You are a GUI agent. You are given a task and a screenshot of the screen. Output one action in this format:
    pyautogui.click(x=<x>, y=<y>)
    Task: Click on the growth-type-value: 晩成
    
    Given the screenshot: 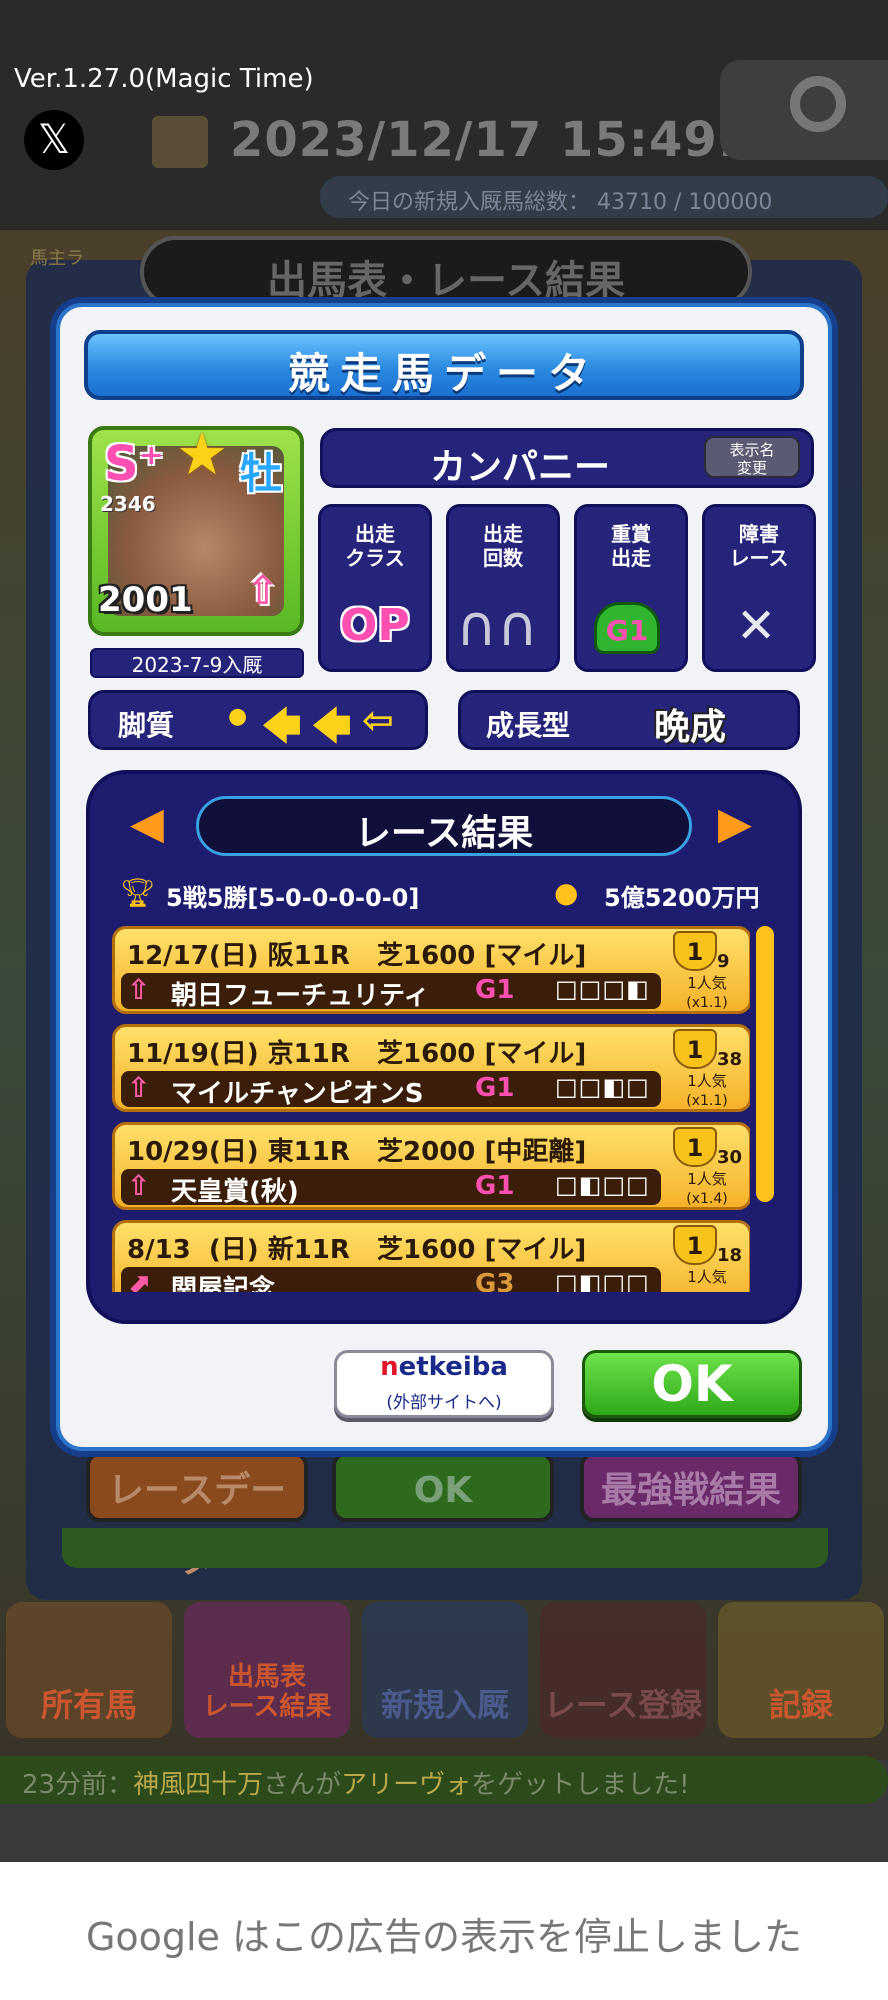 What is the action you would take?
    pyautogui.click(x=690, y=727)
    